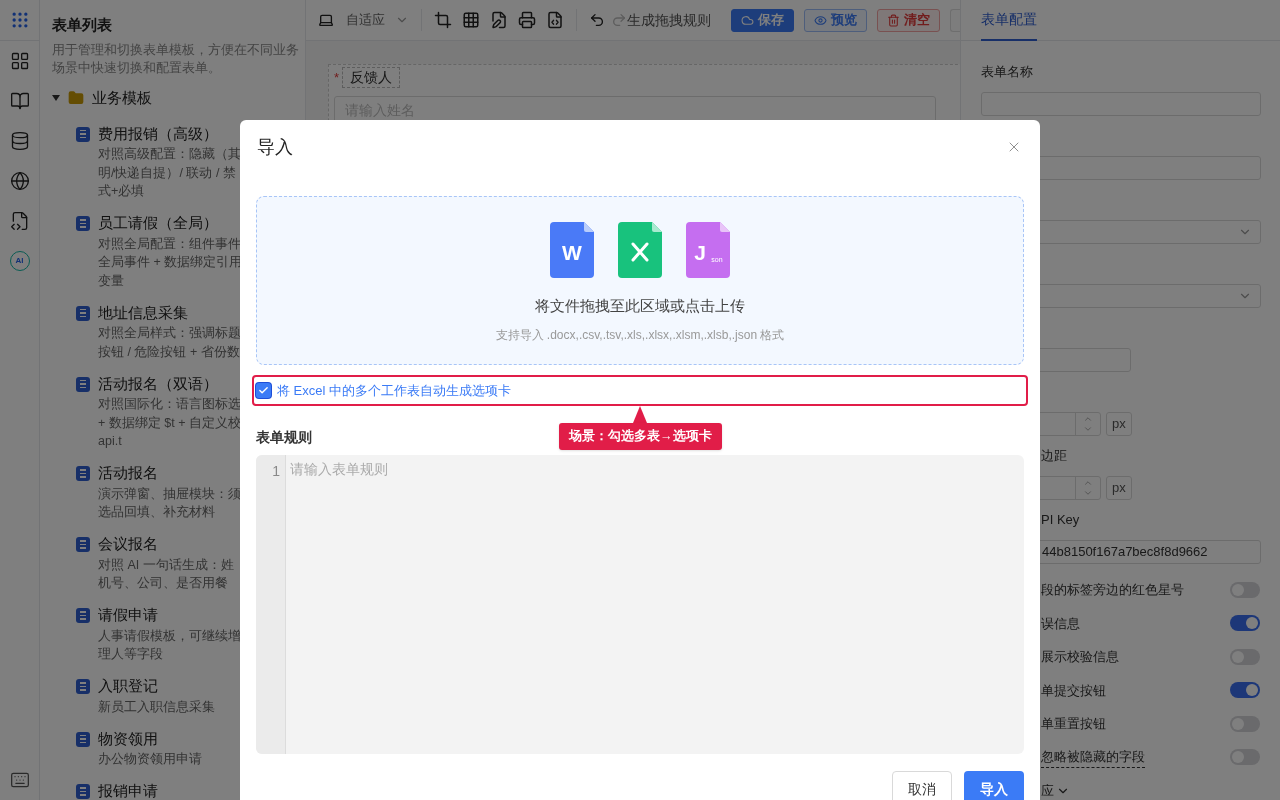  Describe the element at coordinates (189, 790) in the screenshot. I see `template-item: 报销申请` at that location.